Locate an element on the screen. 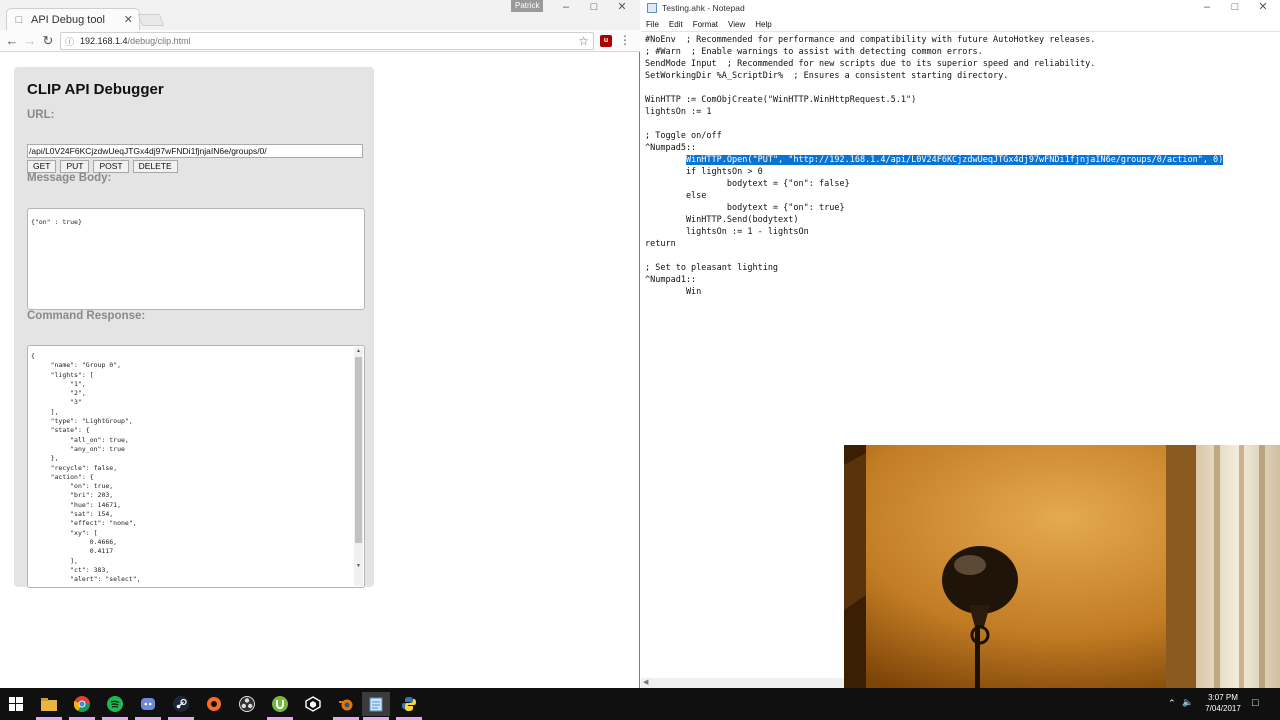  code-line: else is located at coordinates (676, 196).